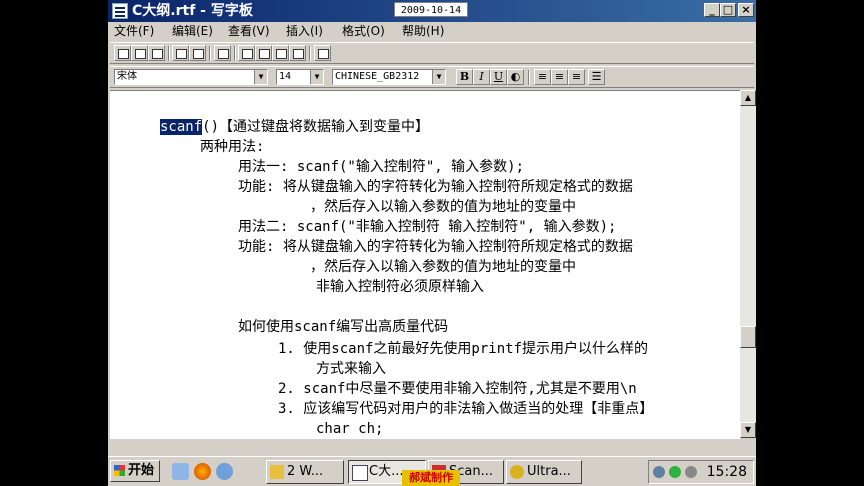 Image resolution: width=864 pixels, height=486 pixels. Describe the element at coordinates (316, 127) in the screenshot. I see `doc-line-text: ()【通过键盘将数据输入到变量中】` at that location.